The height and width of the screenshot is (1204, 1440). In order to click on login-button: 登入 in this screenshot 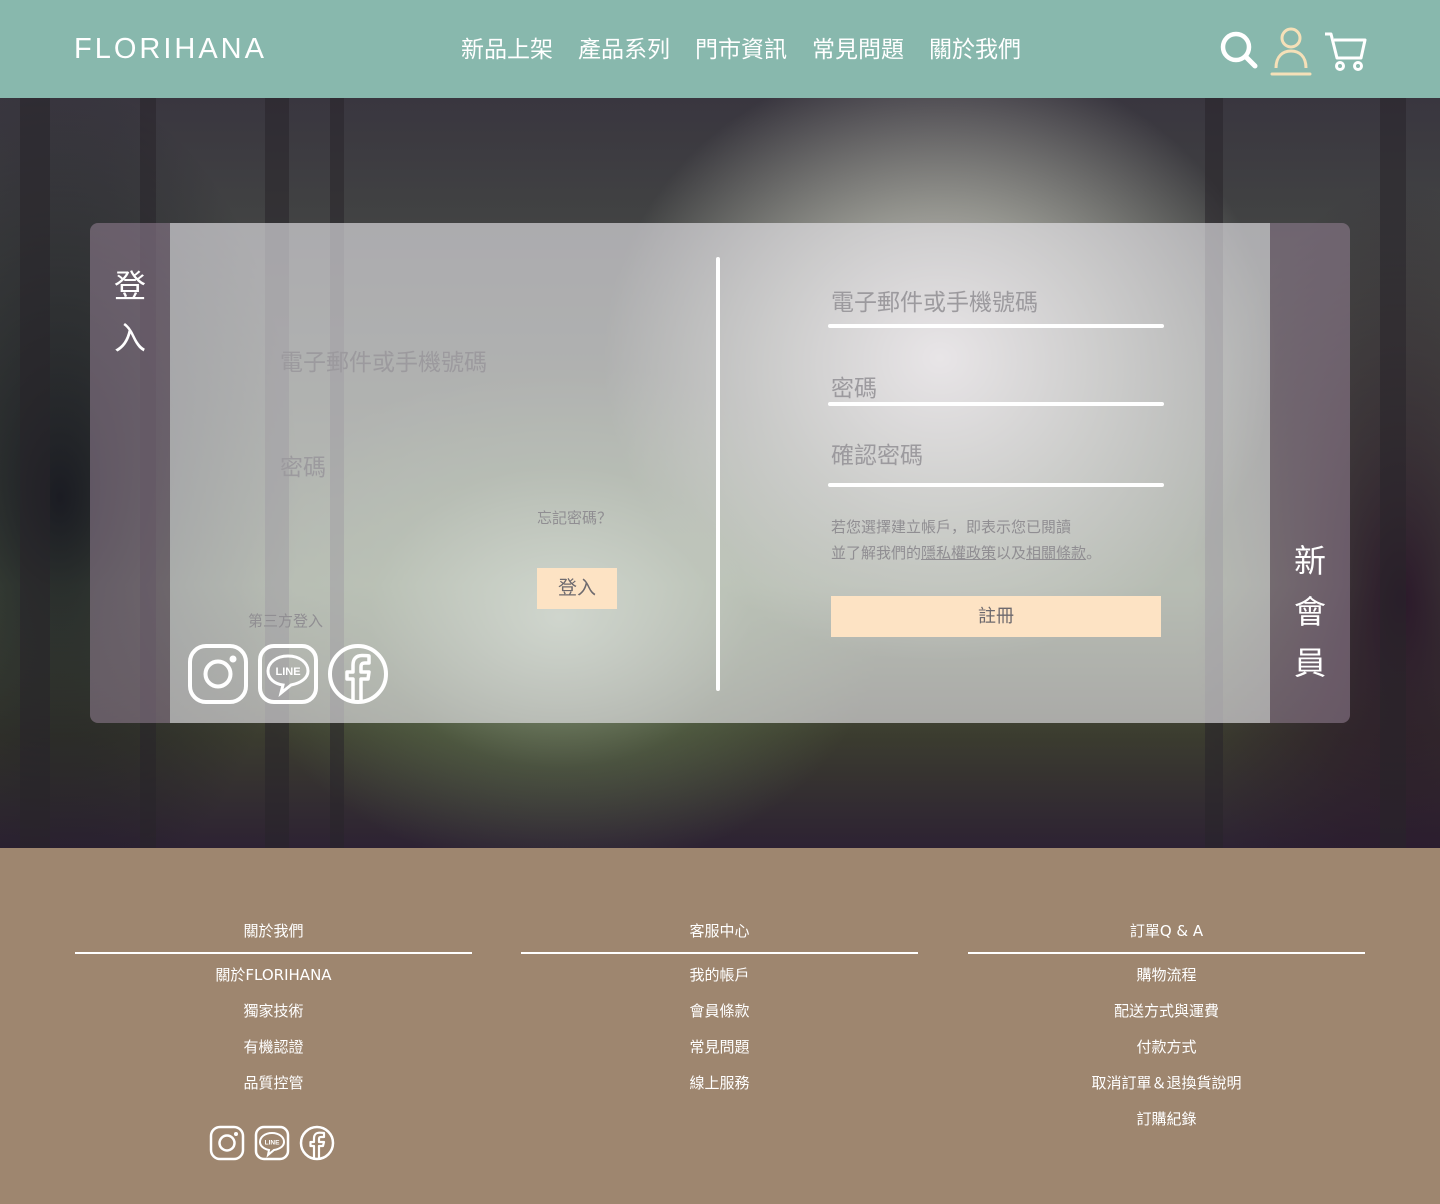, I will do `click(577, 588)`.